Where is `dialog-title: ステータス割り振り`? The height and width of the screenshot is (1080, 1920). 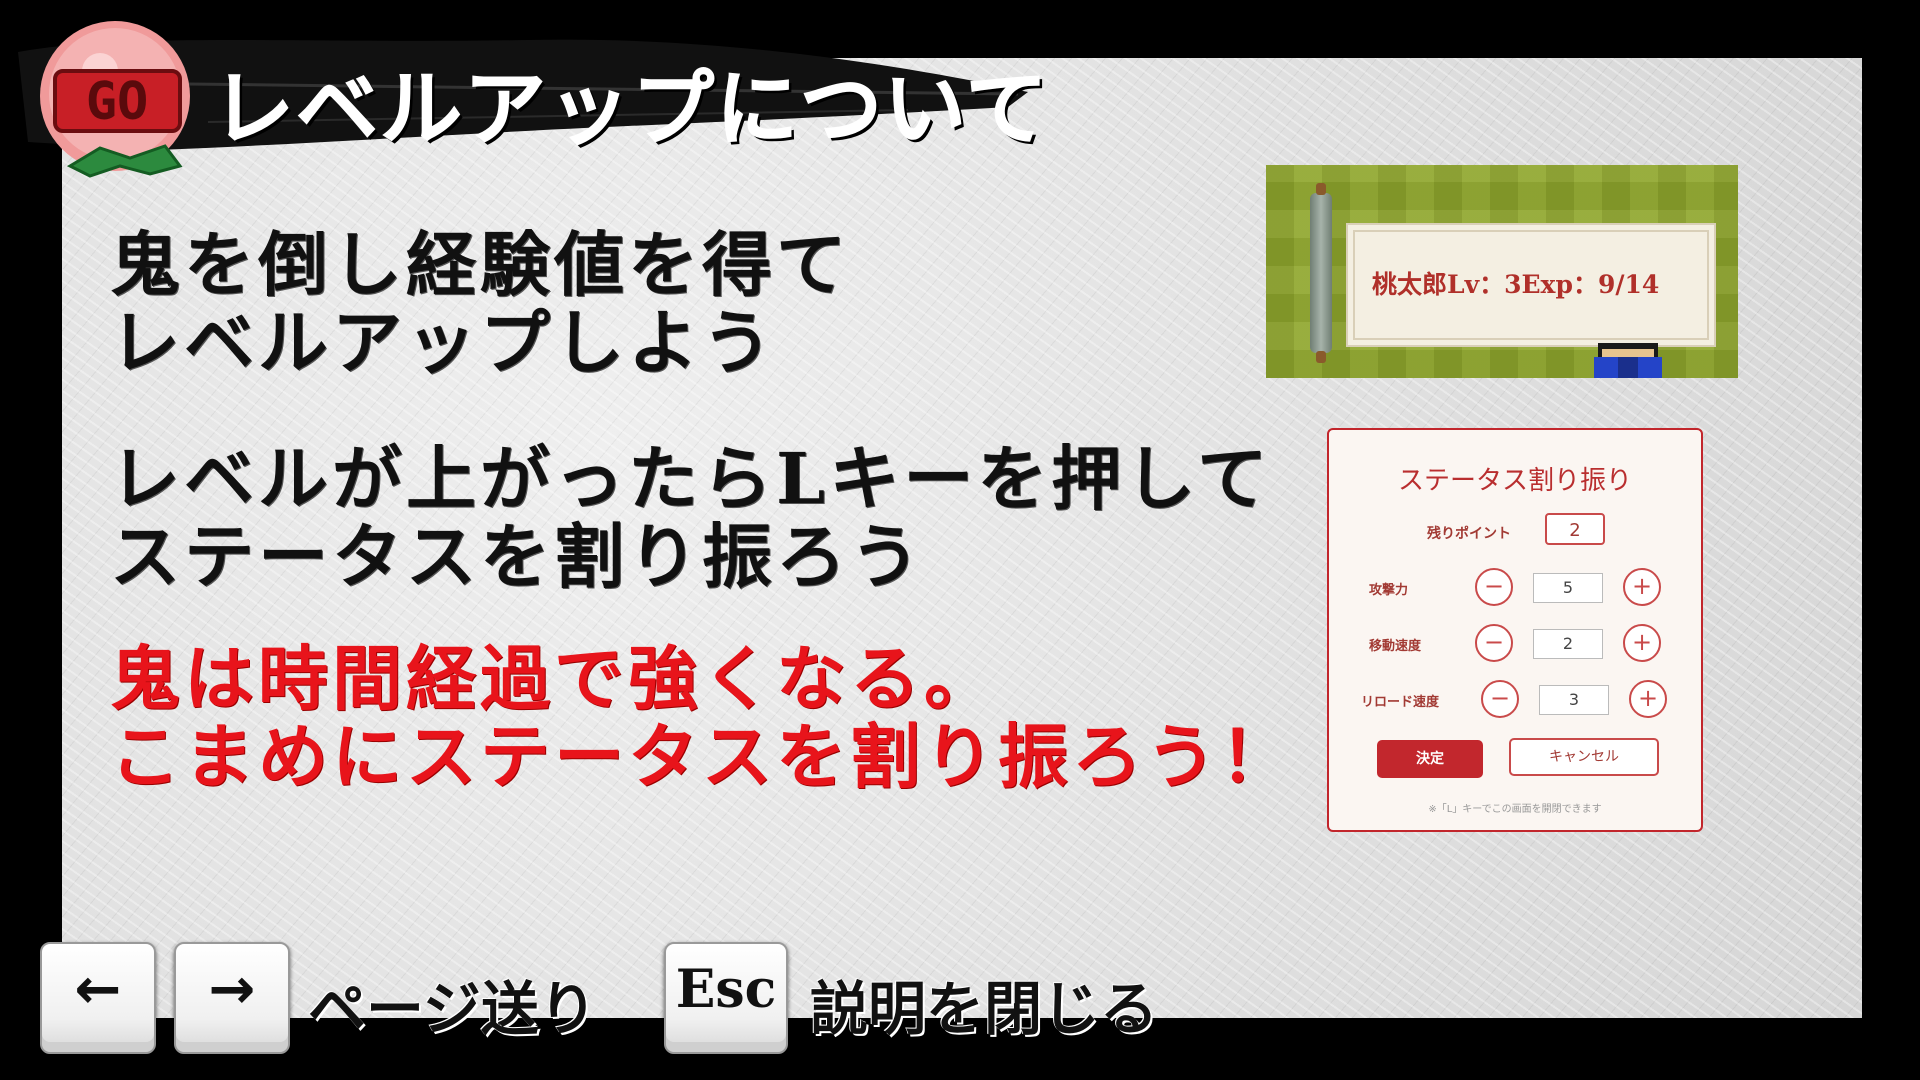 dialog-title: ステータス割り振り is located at coordinates (1514, 481).